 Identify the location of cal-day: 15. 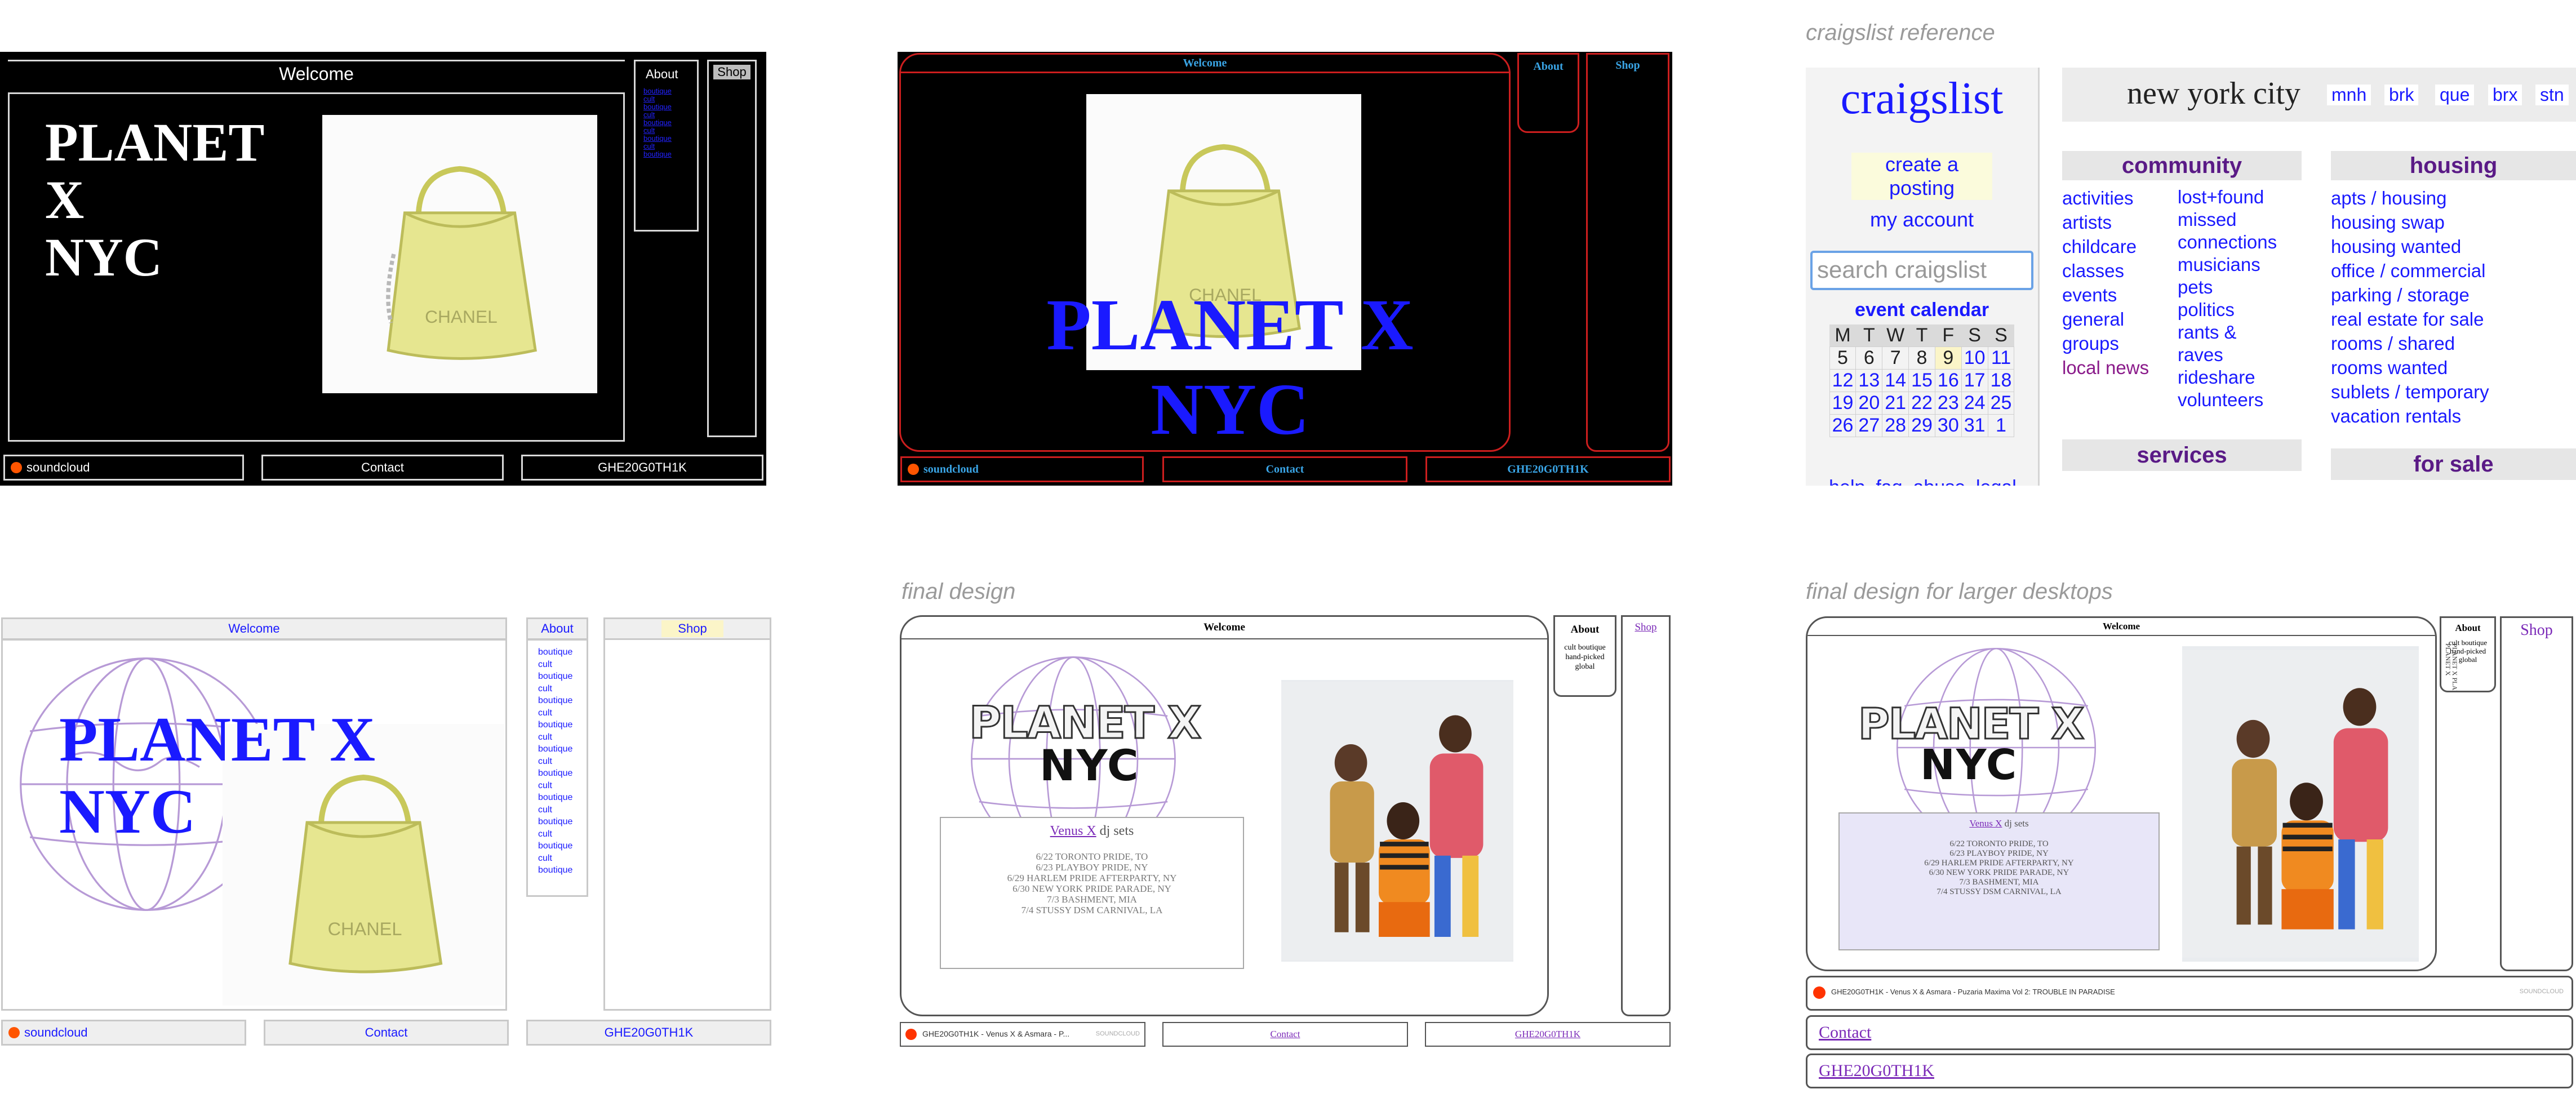
(1921, 380).